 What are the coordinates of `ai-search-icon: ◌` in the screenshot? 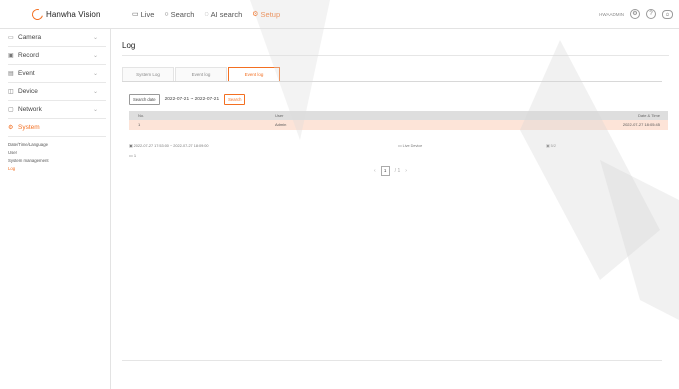 It's located at (206, 14).